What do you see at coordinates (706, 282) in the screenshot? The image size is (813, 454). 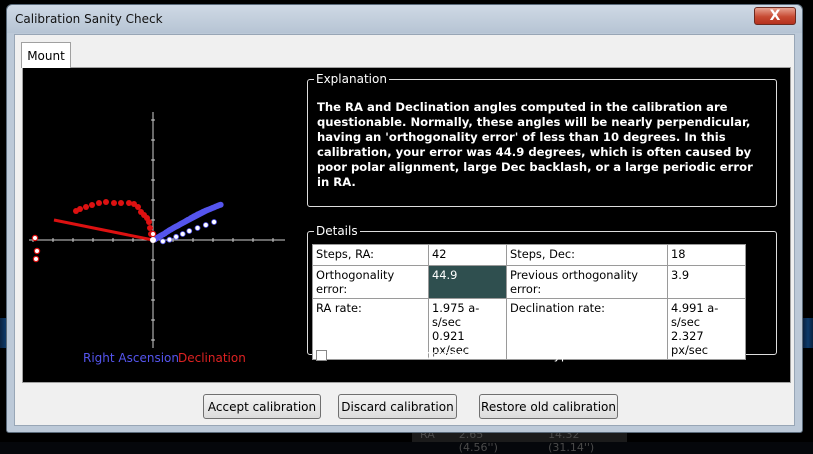 I see `previous-orthogonality-value: 3.9` at bounding box center [706, 282].